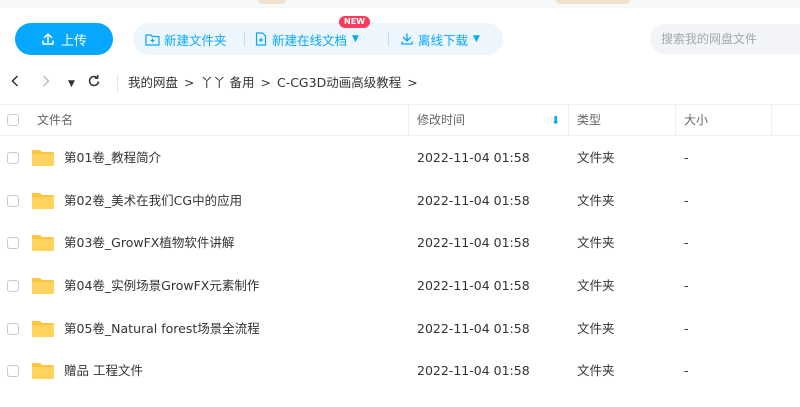 The height and width of the screenshot is (407, 800). Describe the element at coordinates (15, 84) in the screenshot. I see `chevron-left-icon` at that location.